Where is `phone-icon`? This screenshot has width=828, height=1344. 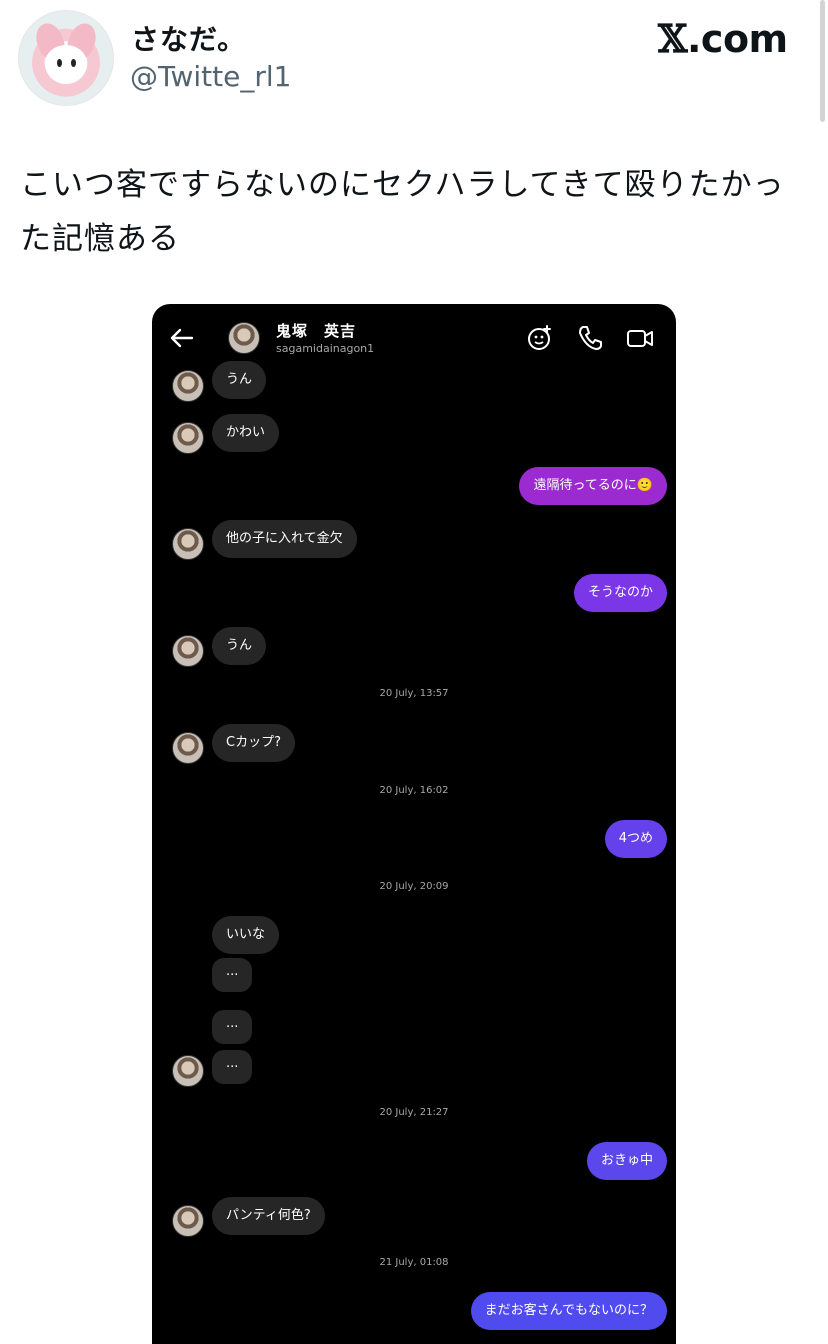
phone-icon is located at coordinates (590, 338).